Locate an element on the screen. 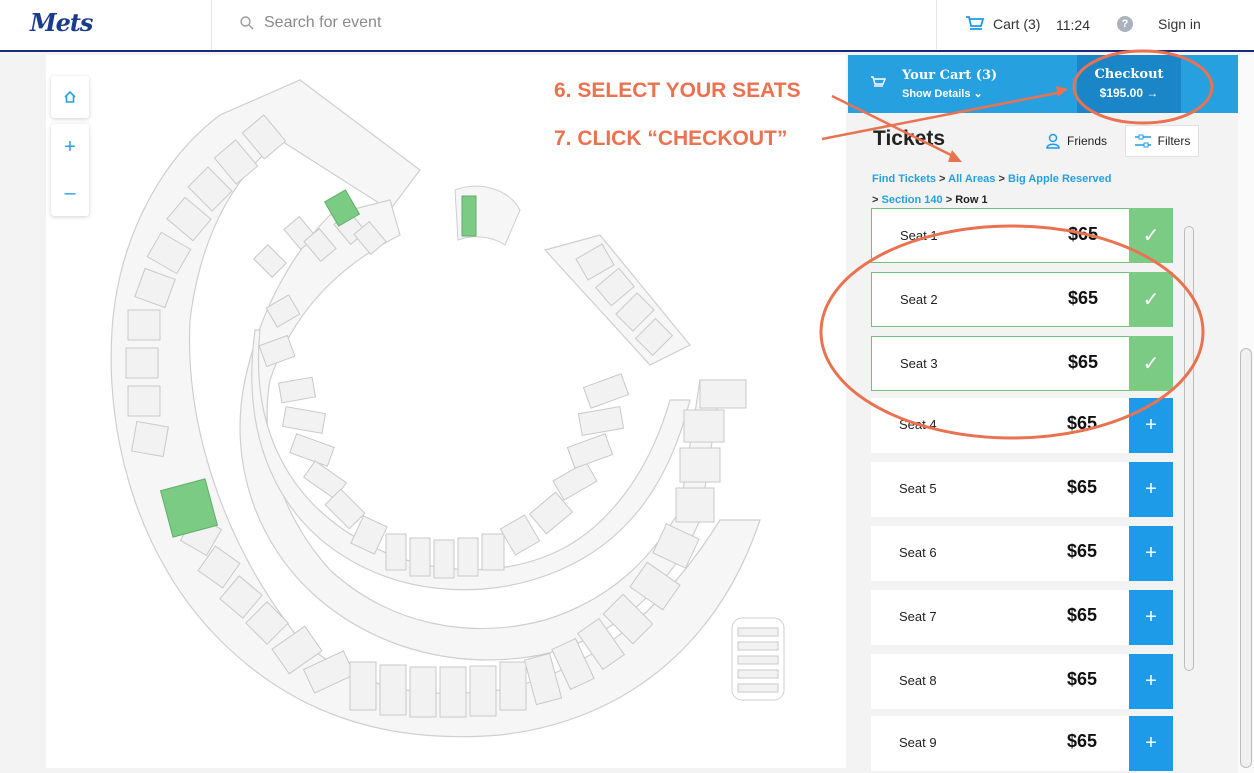 The width and height of the screenshot is (1254, 773). breadcrumb-section: Section 140 is located at coordinates (912, 200).